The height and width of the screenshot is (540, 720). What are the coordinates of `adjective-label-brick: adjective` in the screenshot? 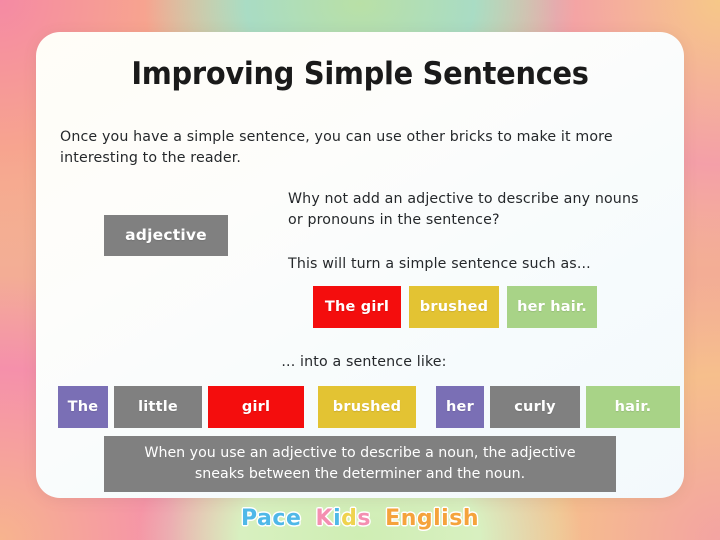 It's located at (166, 235).